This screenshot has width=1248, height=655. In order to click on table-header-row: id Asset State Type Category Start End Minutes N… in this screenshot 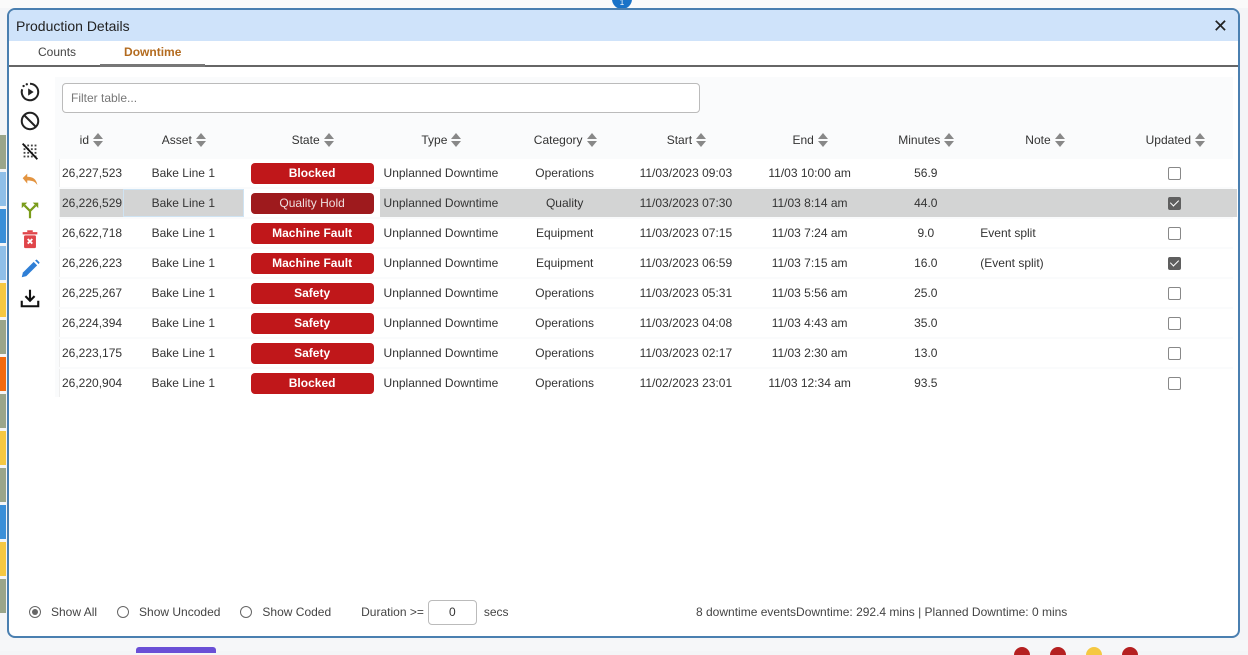, I will do `click(648, 140)`.